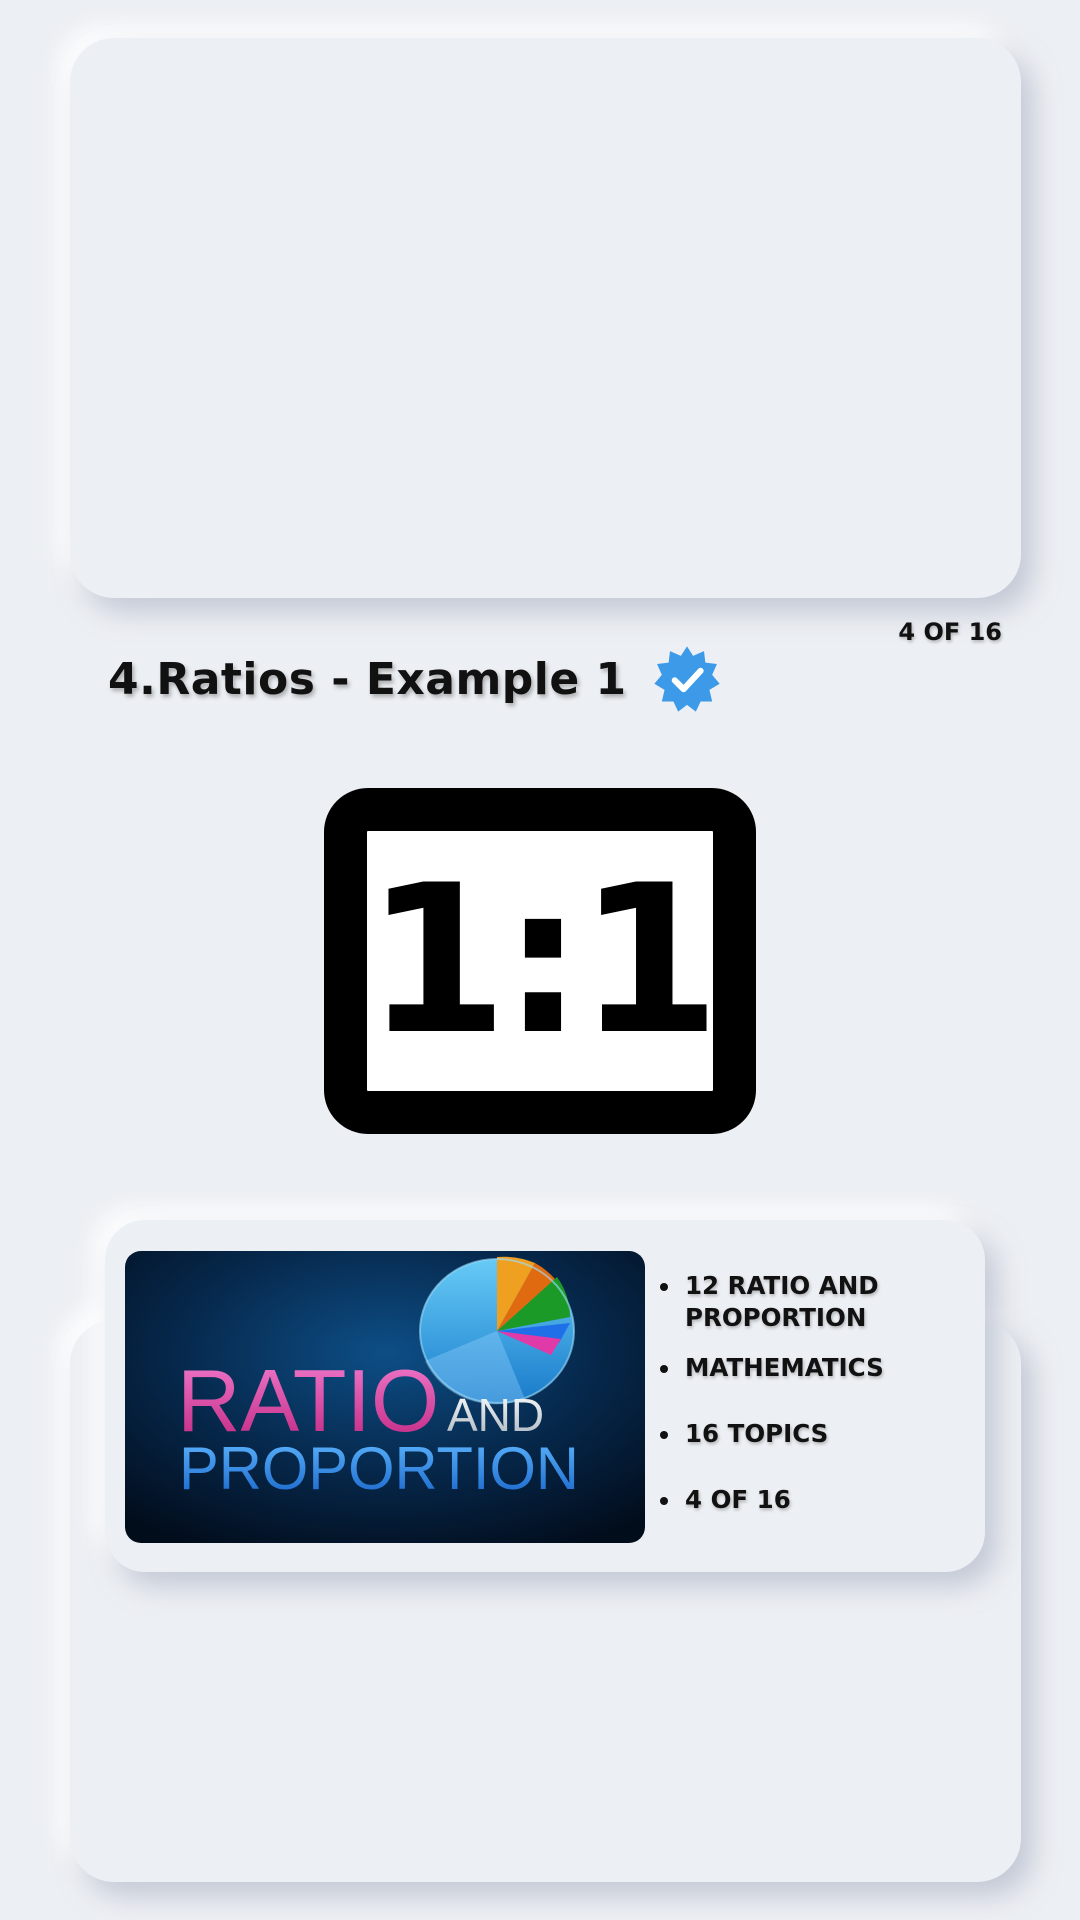 The width and height of the screenshot is (1080, 1920). Describe the element at coordinates (495, 1415) in the screenshot. I see `cover-word-and: AND` at that location.